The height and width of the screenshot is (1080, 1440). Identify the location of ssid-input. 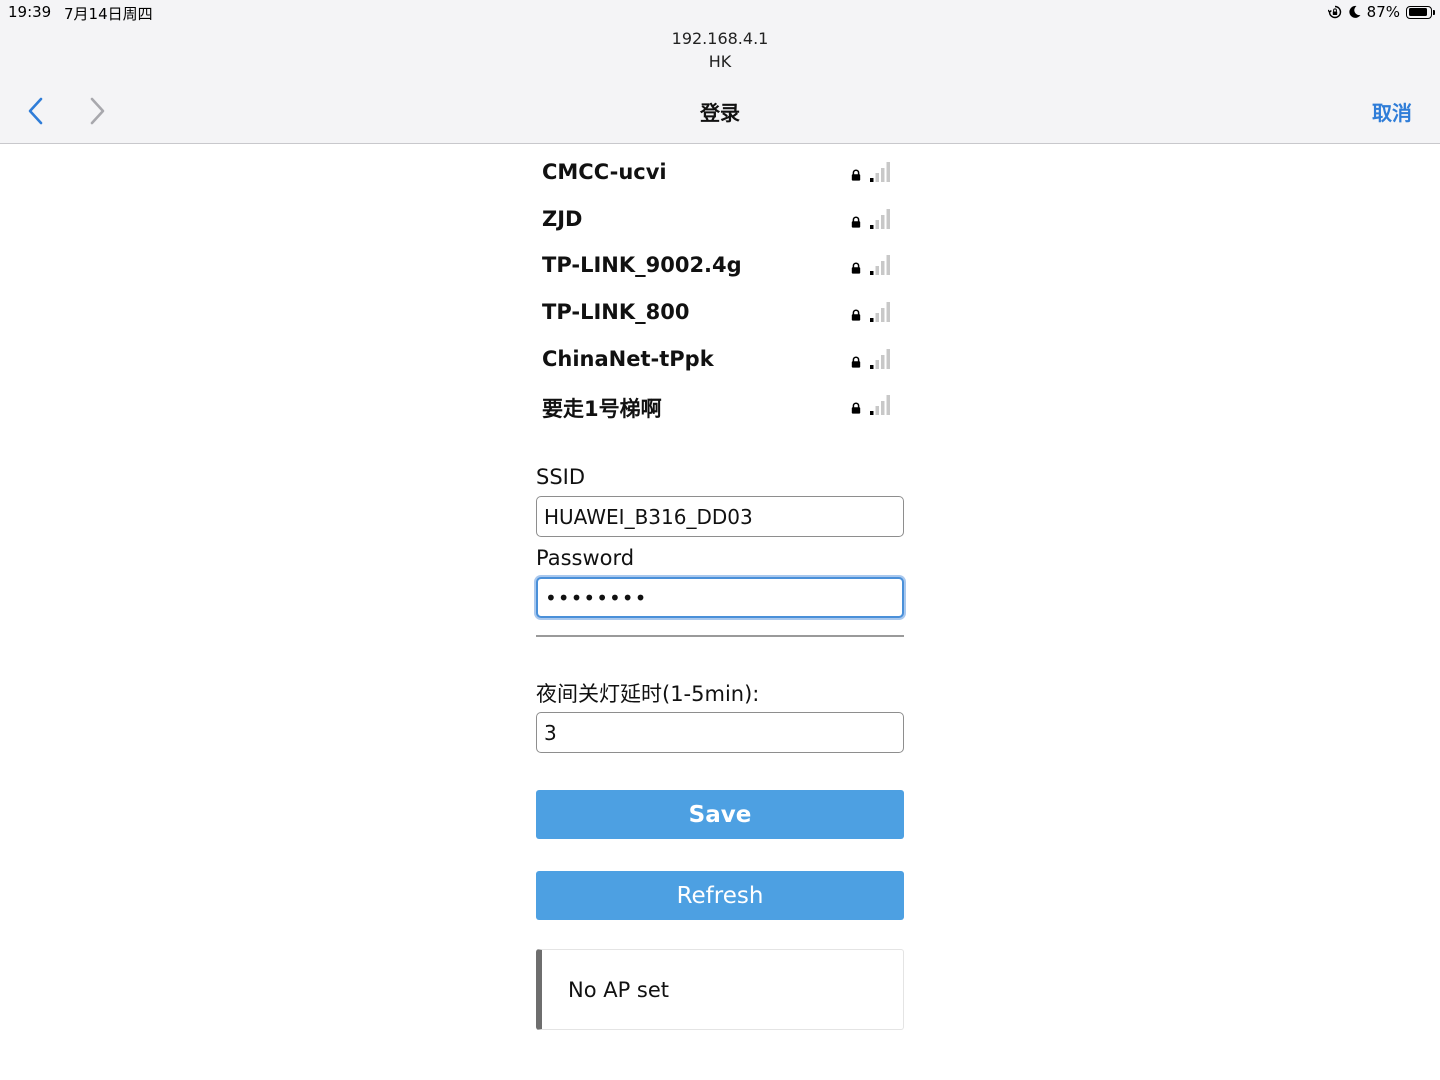
(720, 516).